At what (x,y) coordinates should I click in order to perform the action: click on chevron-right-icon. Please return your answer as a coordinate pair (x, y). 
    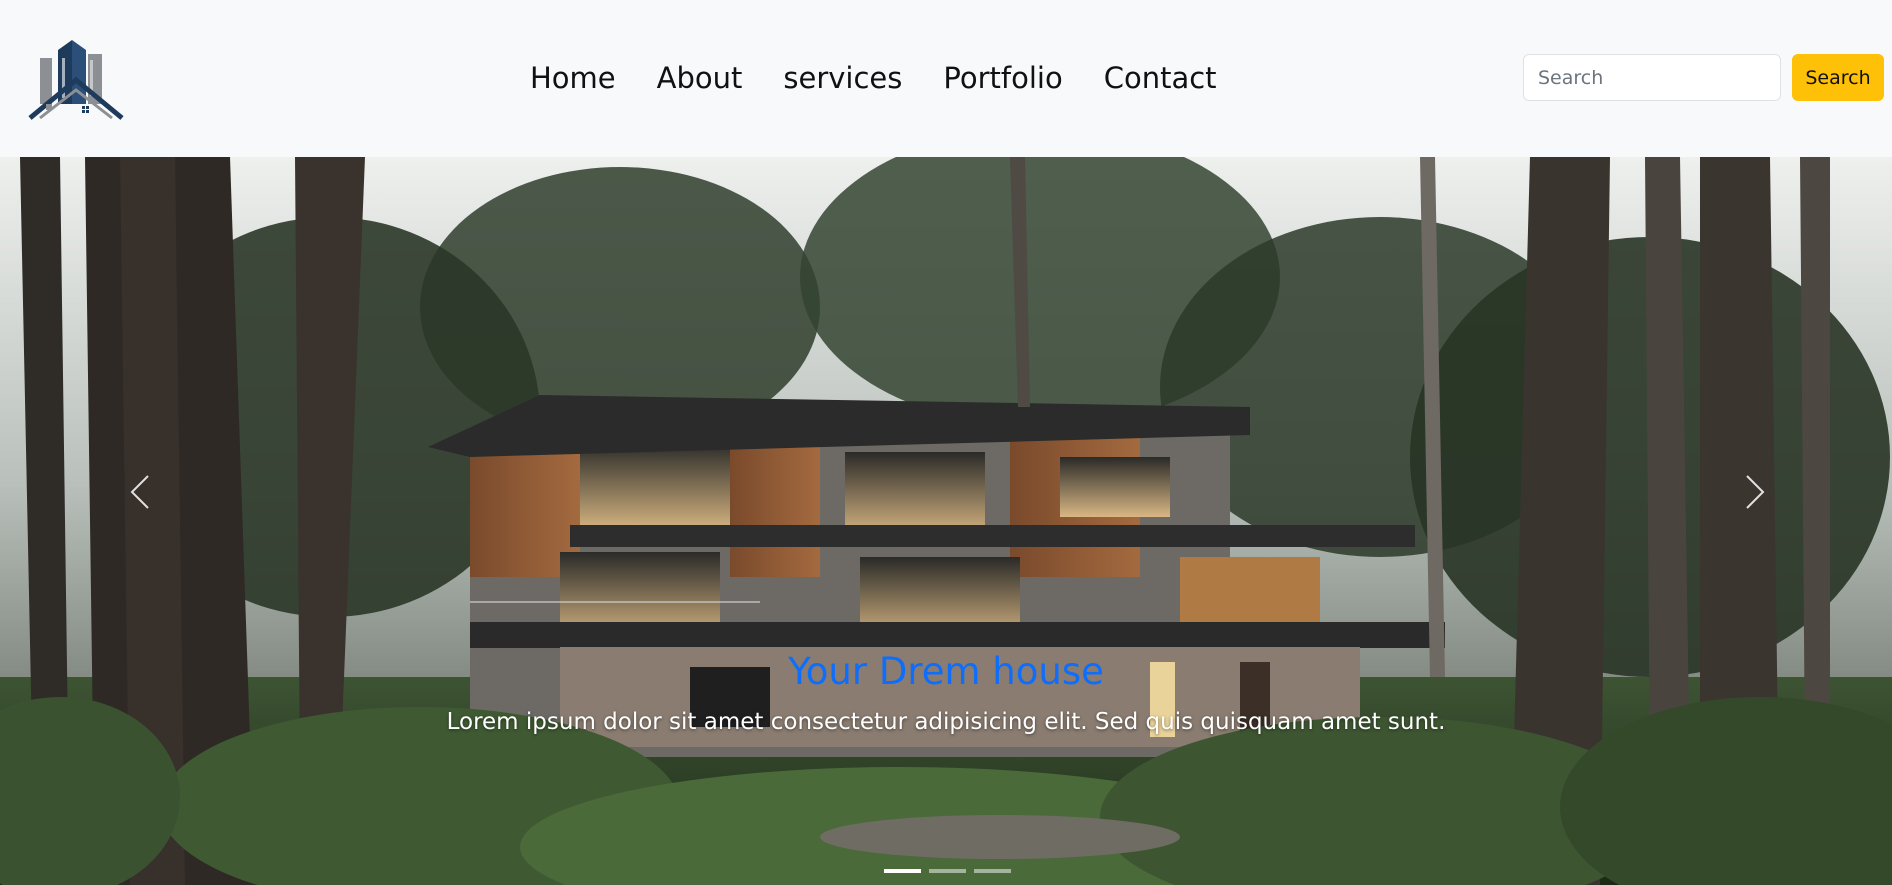
    Looking at the image, I should click on (1755, 492).